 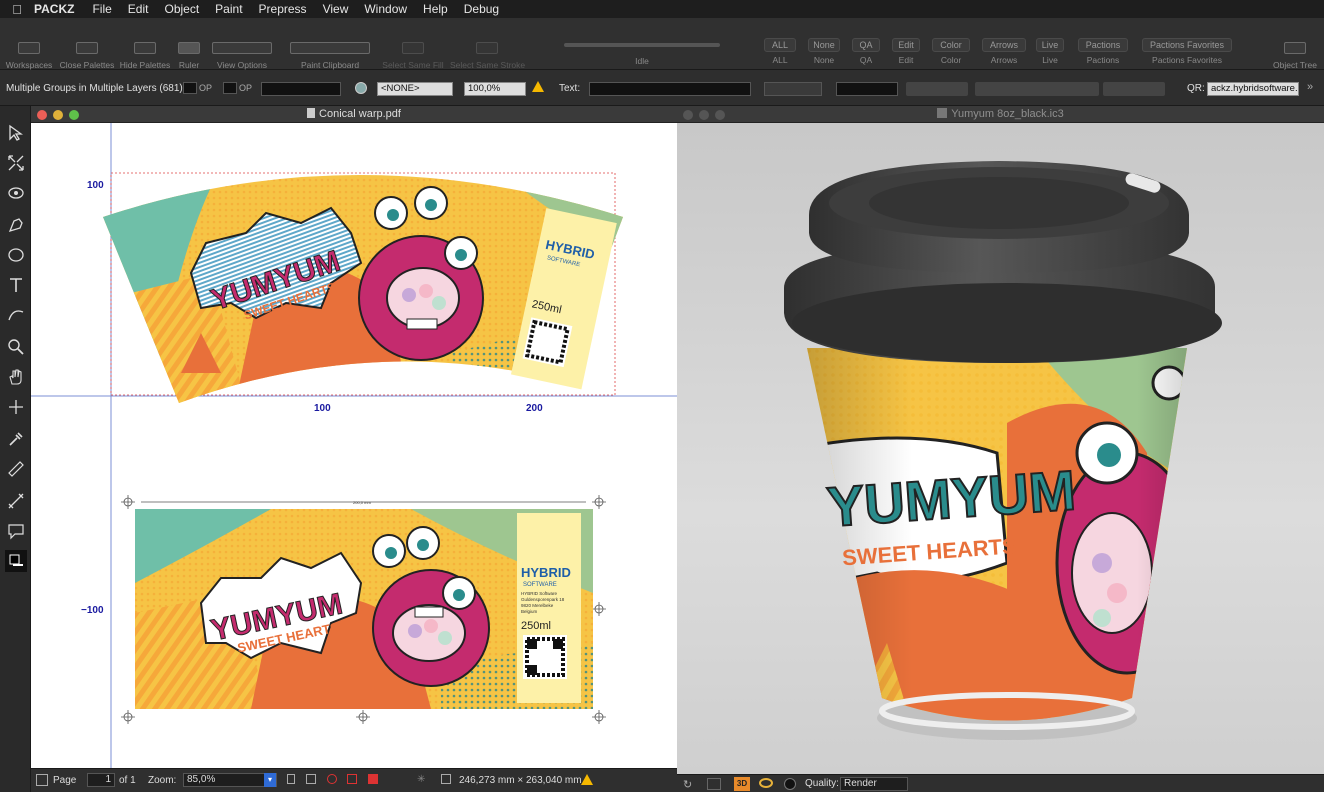 What do you see at coordinates (16, 285) in the screenshot?
I see `text-tool-icon` at bounding box center [16, 285].